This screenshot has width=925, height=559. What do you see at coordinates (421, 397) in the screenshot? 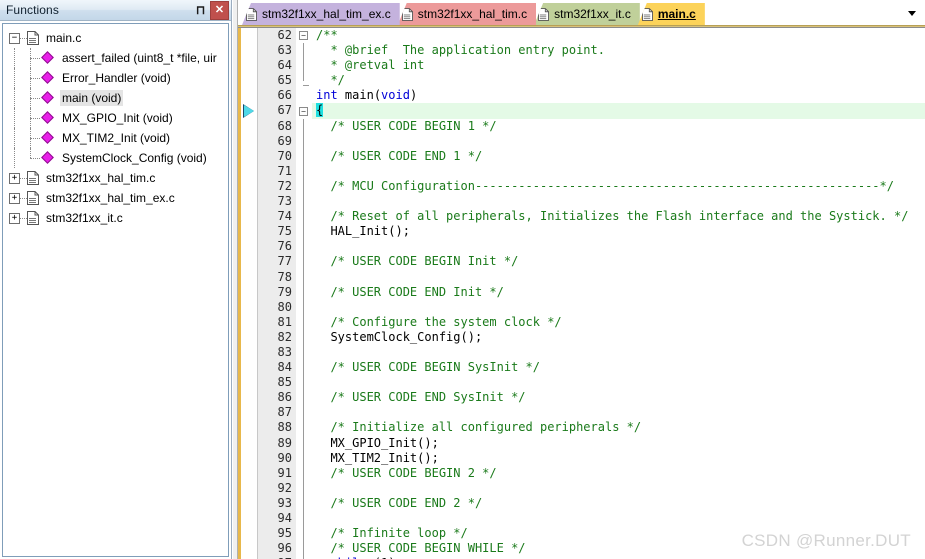
I see `code-token: /* USER CODE END SysInit */` at bounding box center [421, 397].